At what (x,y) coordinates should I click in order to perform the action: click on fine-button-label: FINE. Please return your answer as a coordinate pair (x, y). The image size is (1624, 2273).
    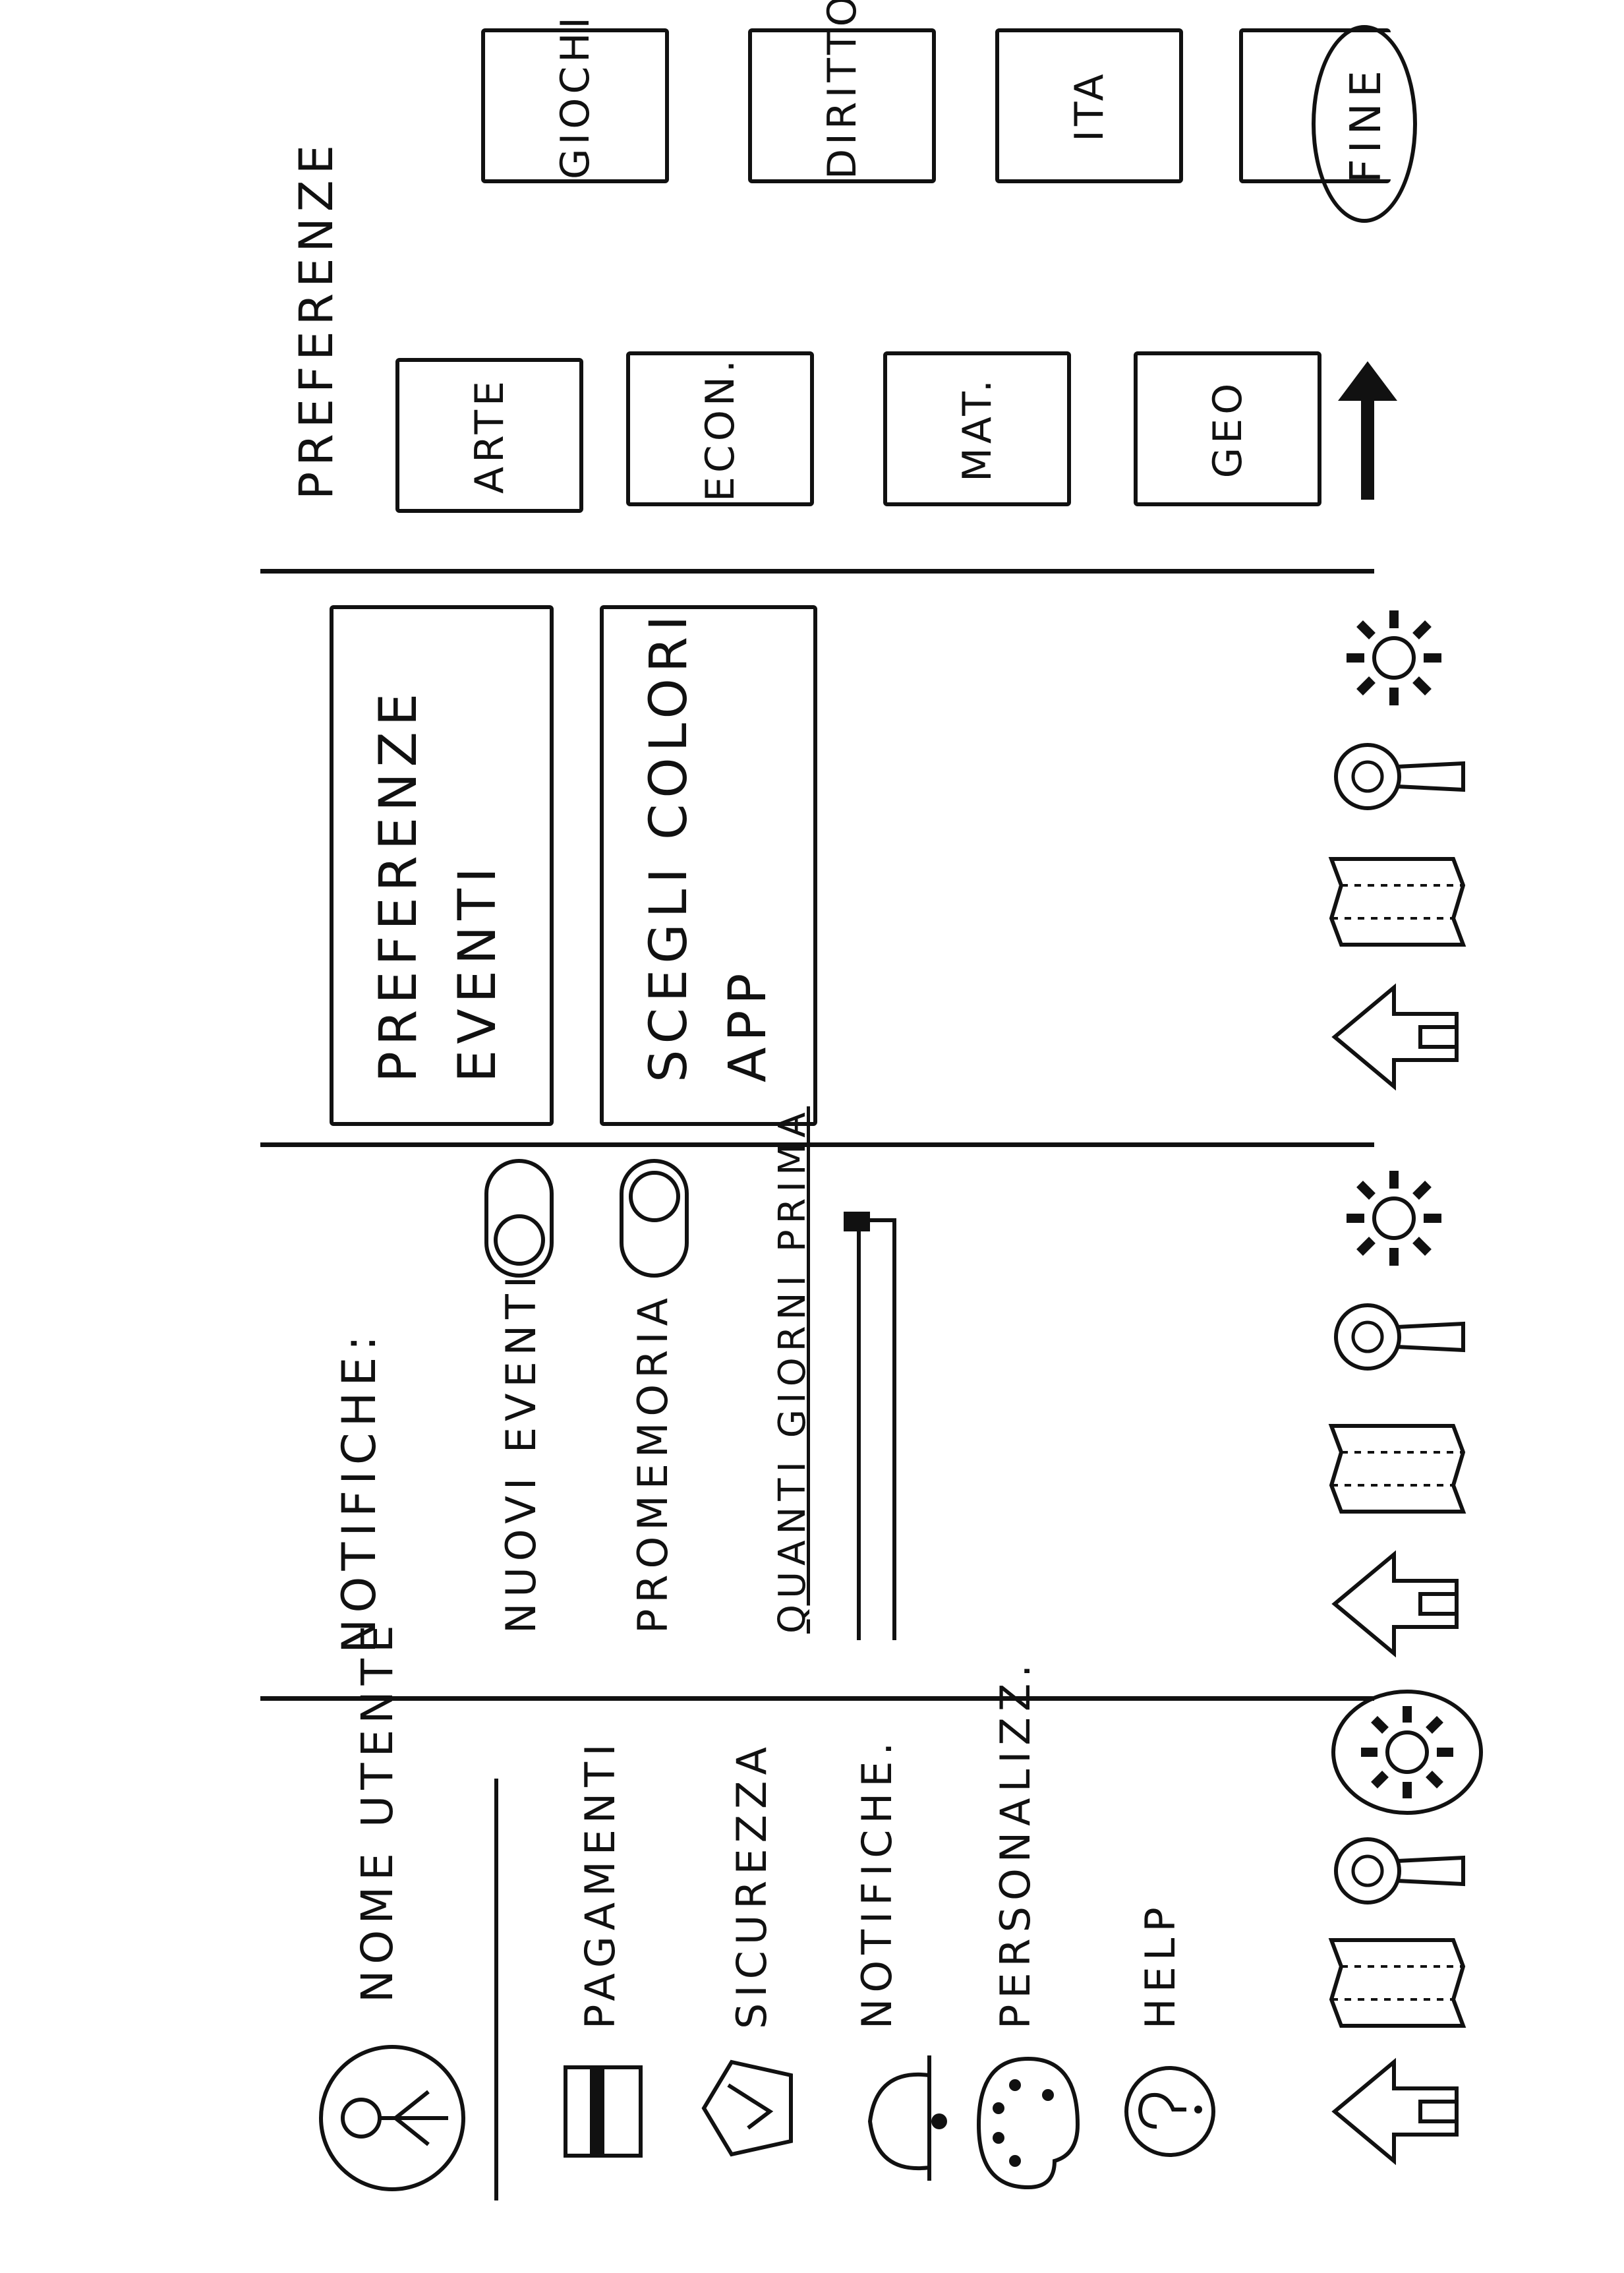
    Looking at the image, I should click on (1366, 124).